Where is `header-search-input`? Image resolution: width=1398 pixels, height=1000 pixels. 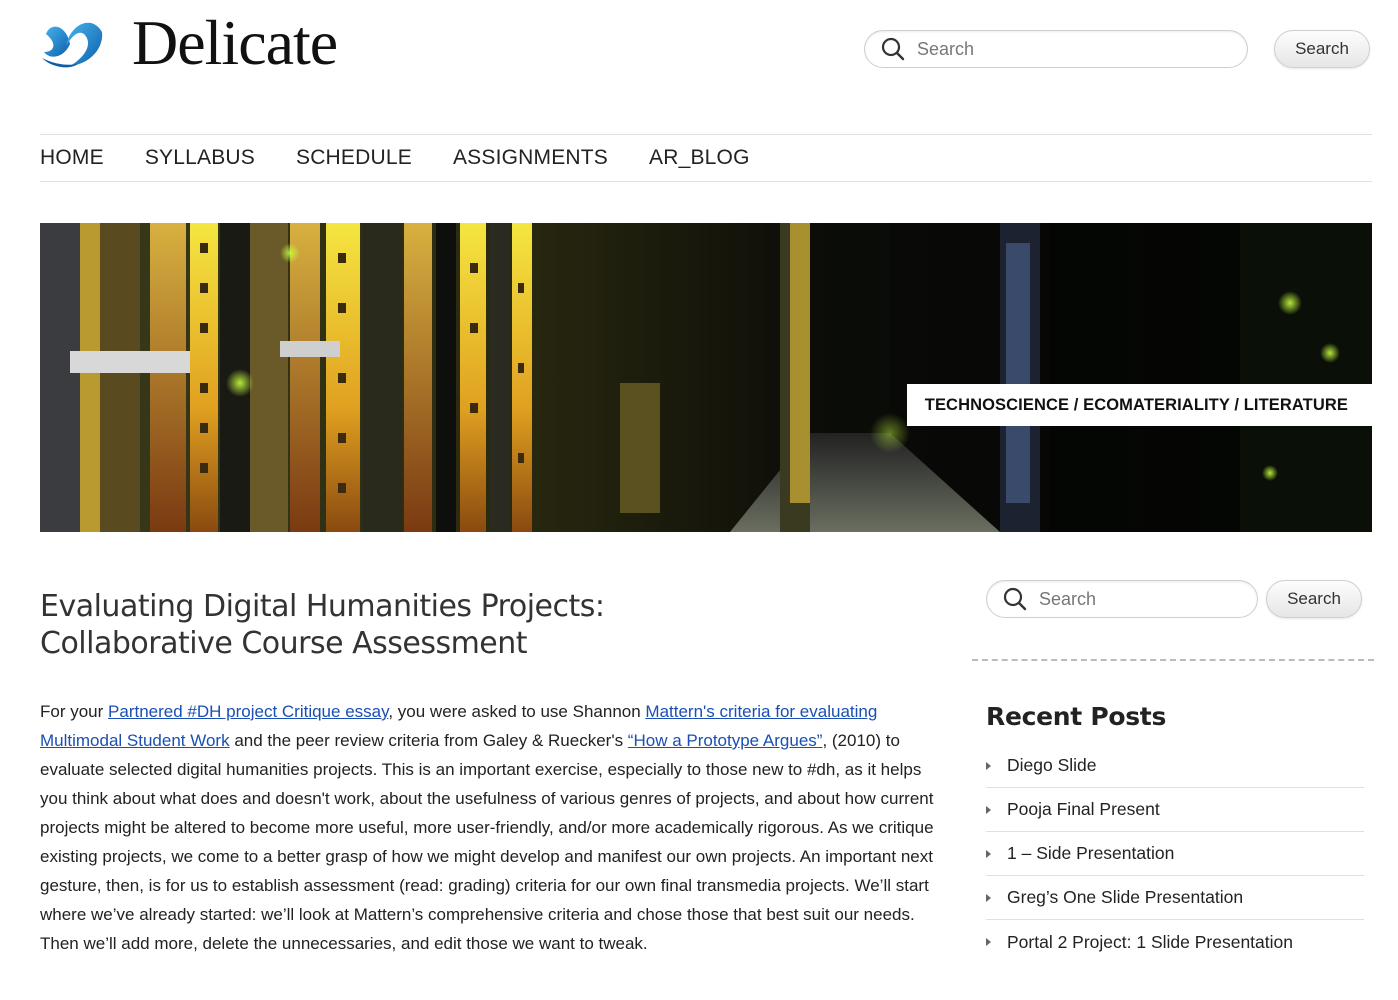
header-search-input is located at coordinates (1056, 49).